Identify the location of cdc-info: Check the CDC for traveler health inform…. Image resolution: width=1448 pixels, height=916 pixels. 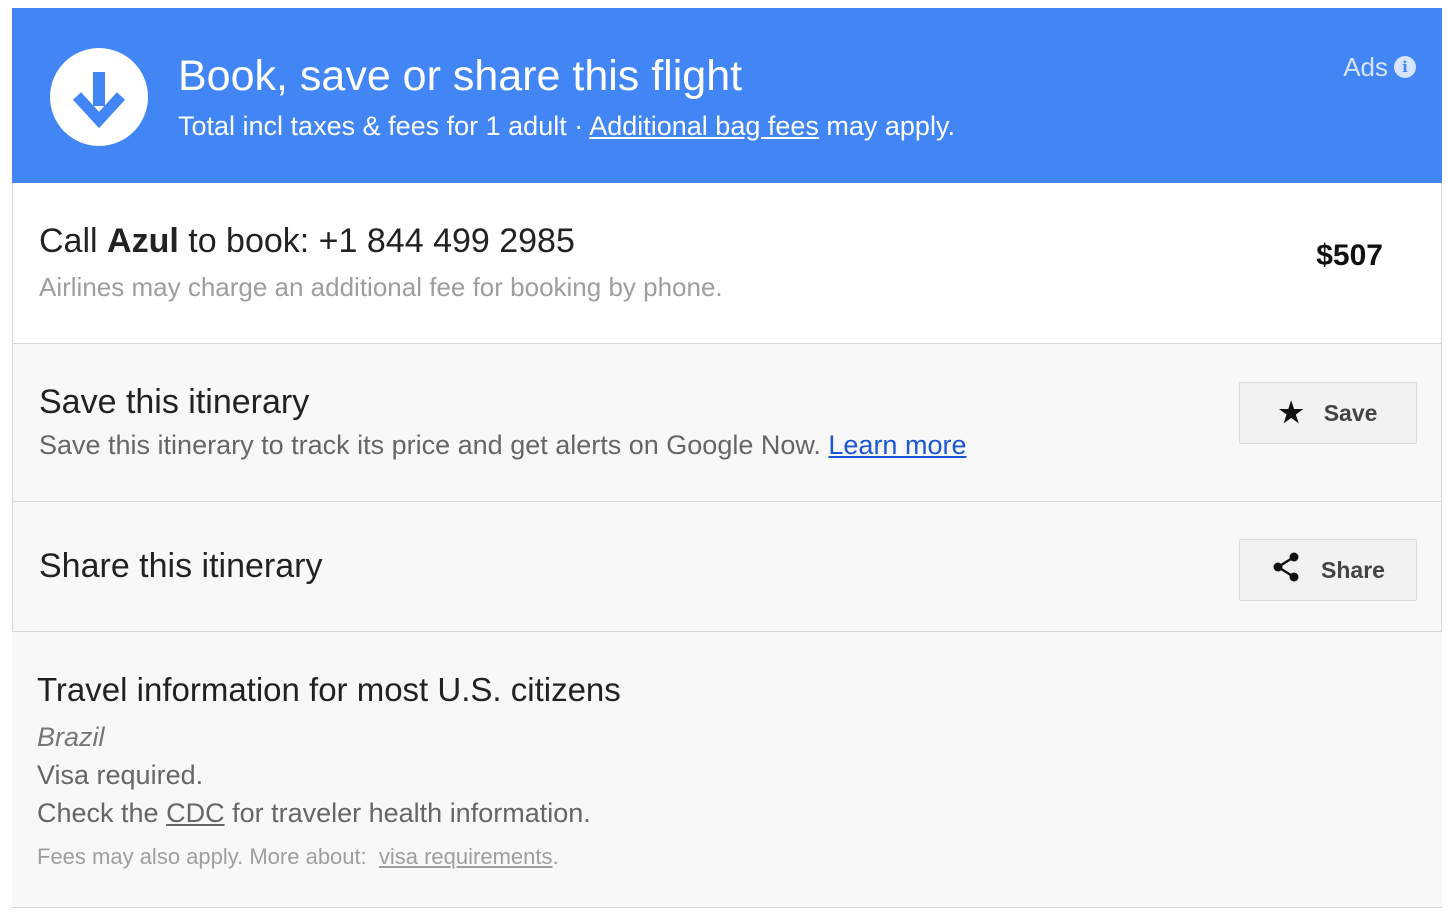
(314, 813).